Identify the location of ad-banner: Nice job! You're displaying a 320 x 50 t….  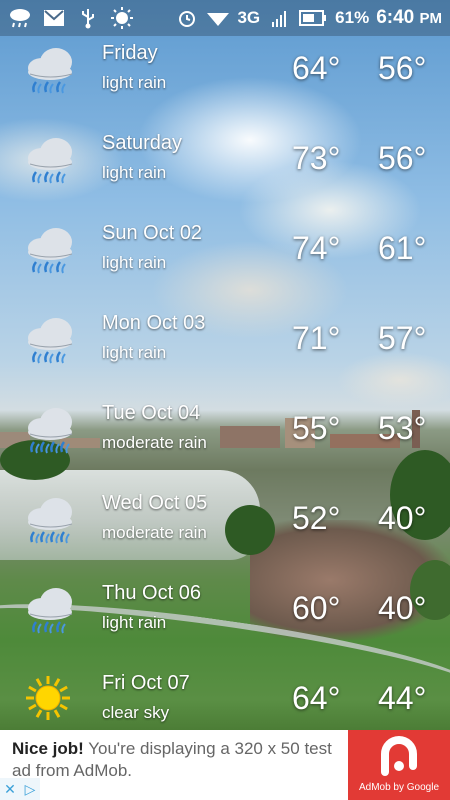
(225, 765).